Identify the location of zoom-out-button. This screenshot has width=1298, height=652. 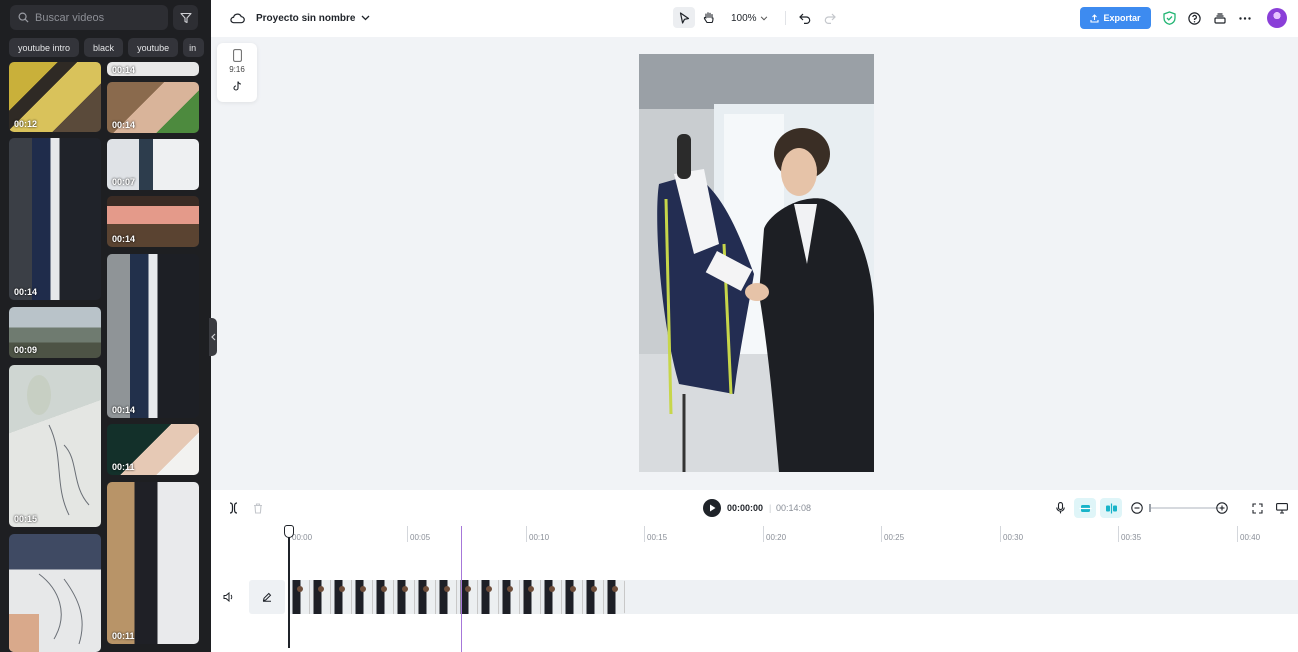
(1136, 508).